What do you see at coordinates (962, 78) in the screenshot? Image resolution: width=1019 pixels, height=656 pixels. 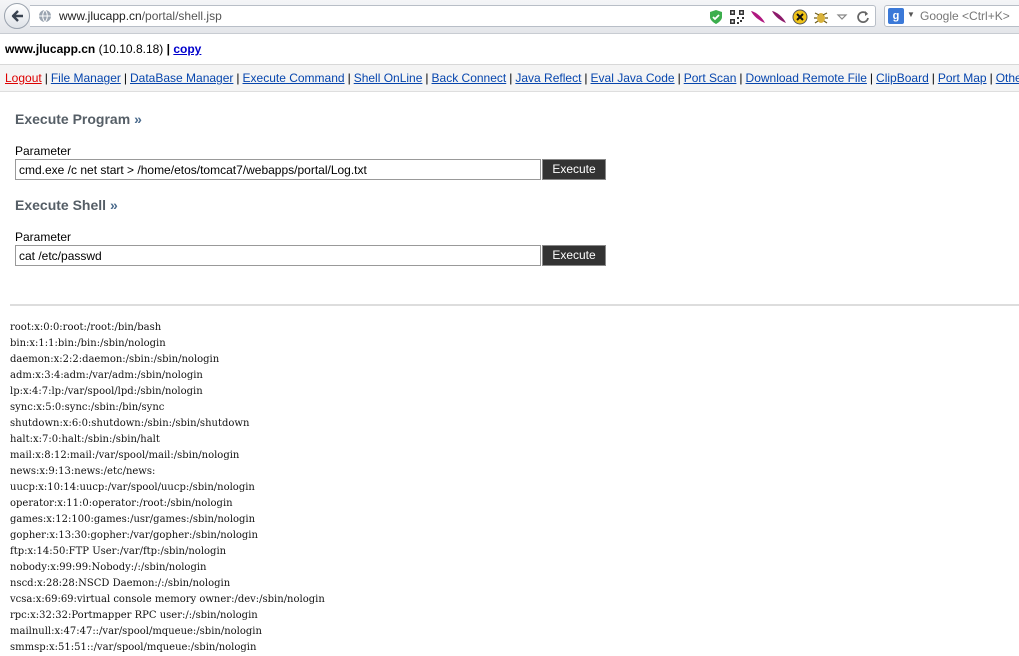 I see `nav-port-map: Port Map` at bounding box center [962, 78].